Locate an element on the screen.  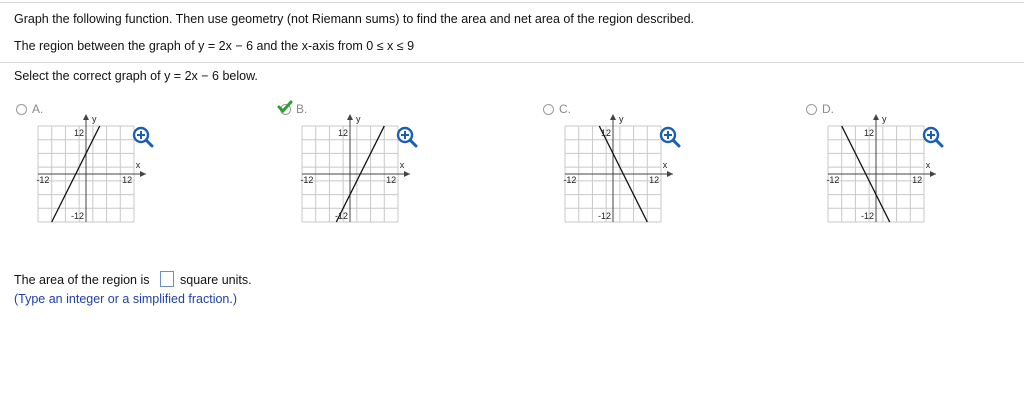
area-prompt: The area of the region is is located at coordinates (82, 280).